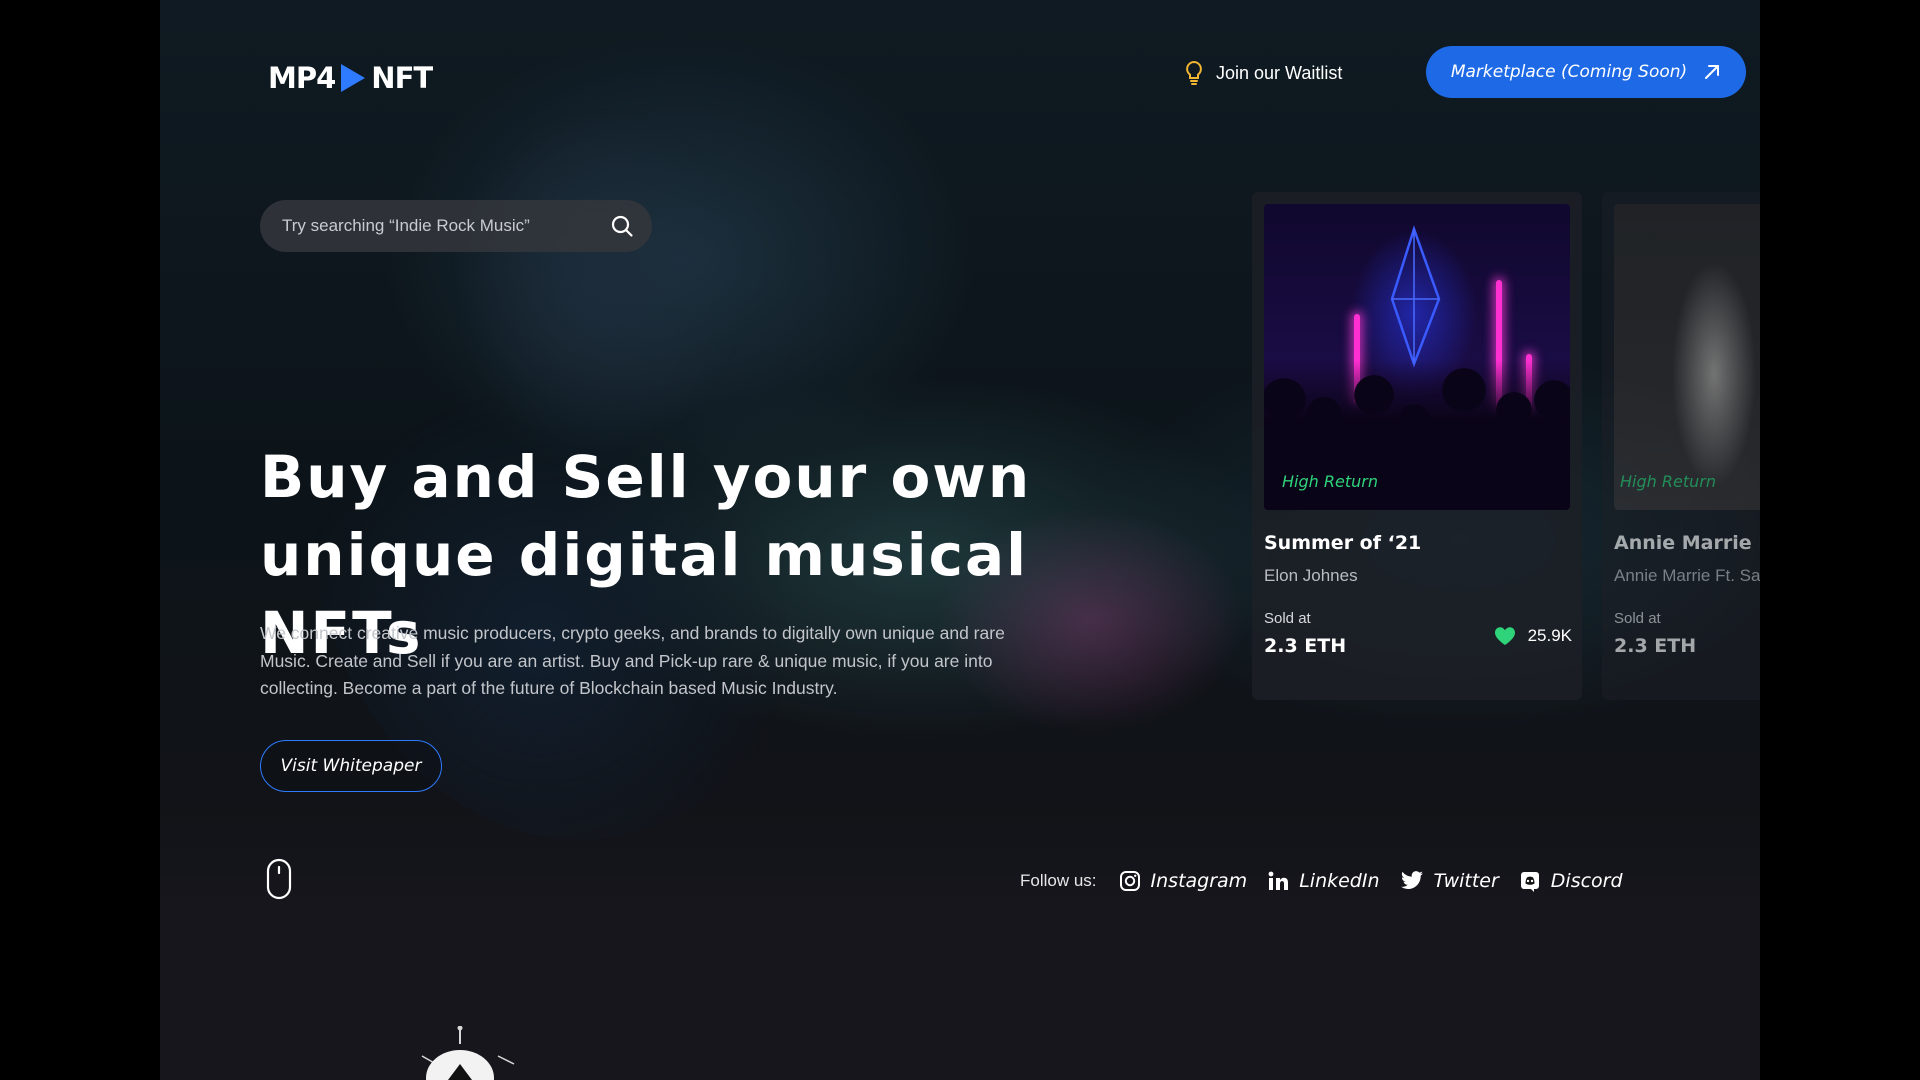  I want to click on nft-artist: Annie Marrie Ft. Sandy, so click(1687, 575).